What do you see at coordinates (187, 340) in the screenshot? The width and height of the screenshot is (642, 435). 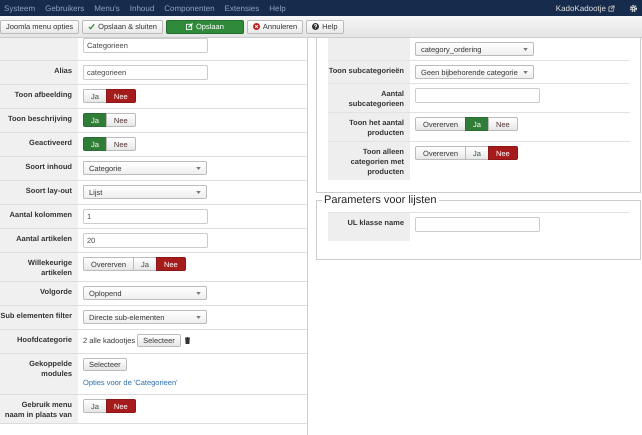 I see `trash-icon` at bounding box center [187, 340].